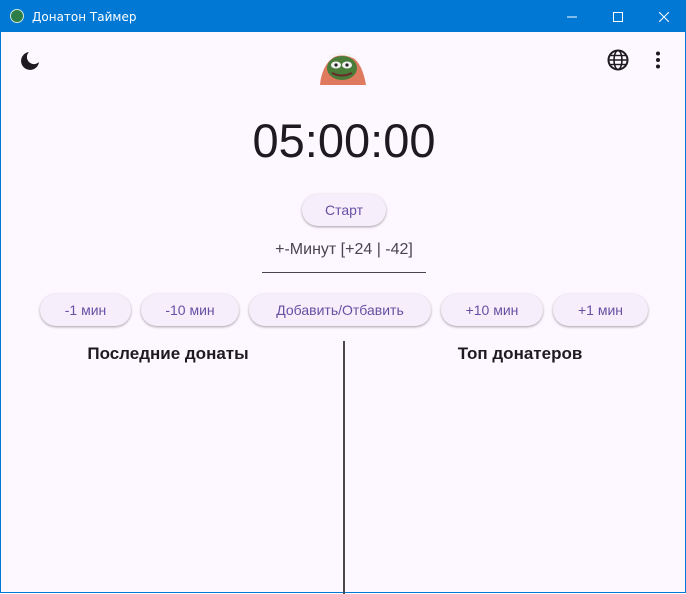 The image size is (686, 594). Describe the element at coordinates (343, 16) in the screenshot. I see `title-bar: Донатон Таймер` at that location.